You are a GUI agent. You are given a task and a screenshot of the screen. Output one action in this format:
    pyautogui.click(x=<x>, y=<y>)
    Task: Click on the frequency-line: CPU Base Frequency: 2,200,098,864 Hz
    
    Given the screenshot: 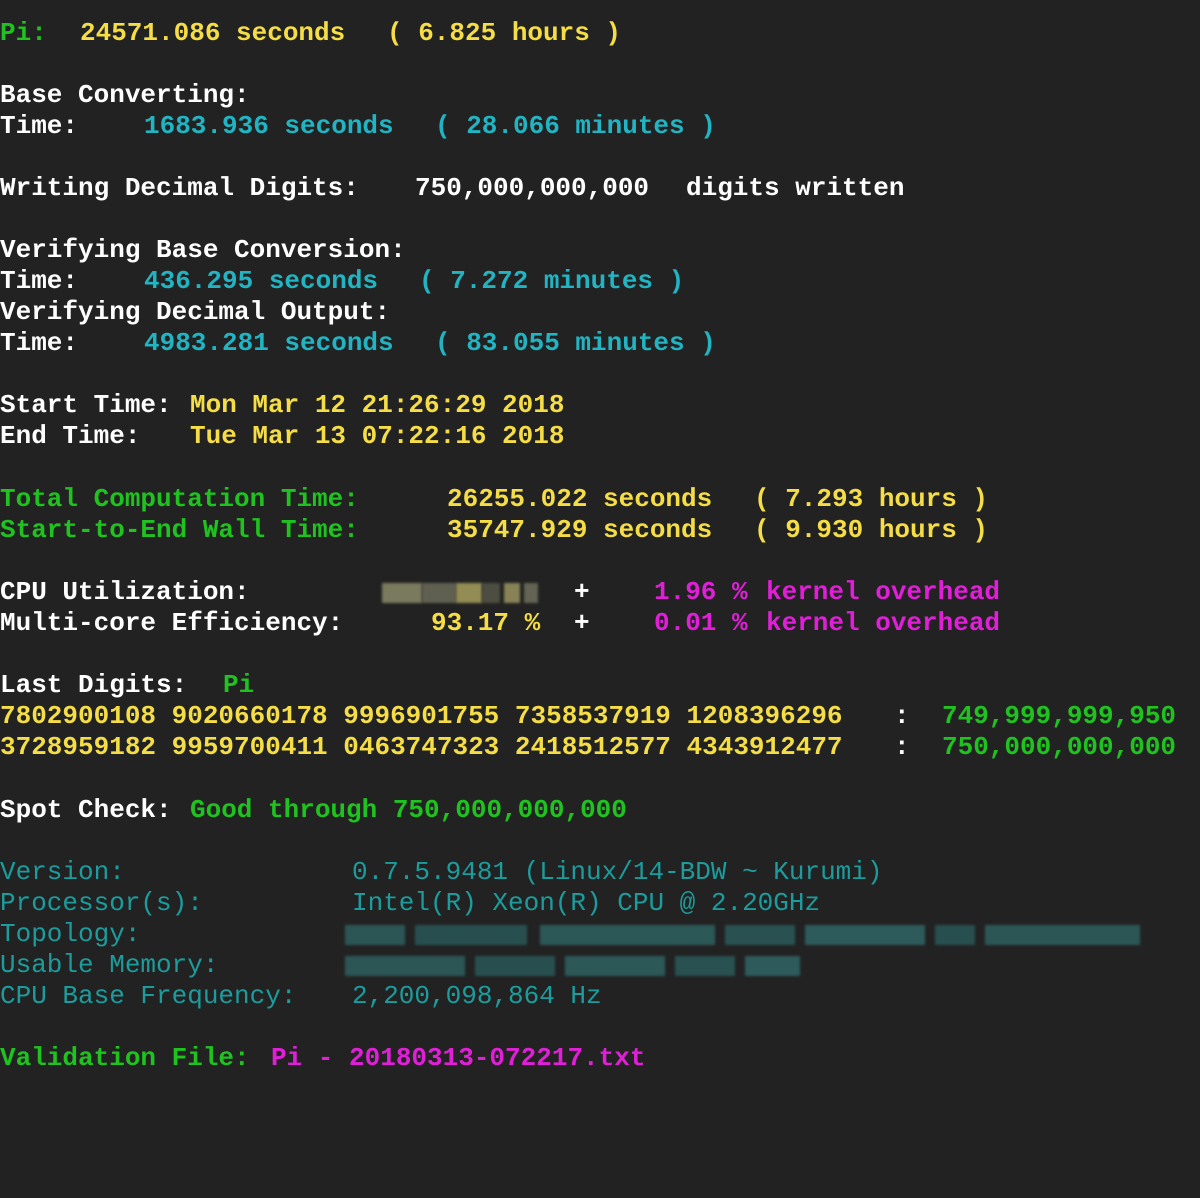 What is the action you would take?
    pyautogui.click(x=301, y=996)
    